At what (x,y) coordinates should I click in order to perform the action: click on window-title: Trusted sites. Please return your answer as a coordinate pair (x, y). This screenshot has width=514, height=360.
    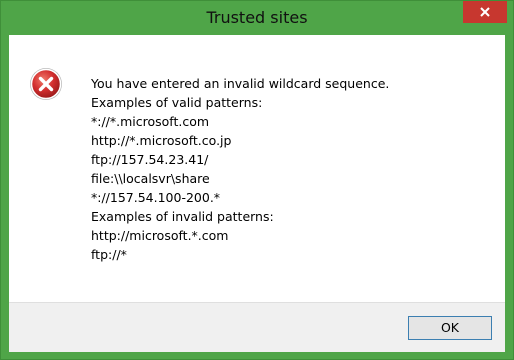
    Looking at the image, I should click on (257, 17).